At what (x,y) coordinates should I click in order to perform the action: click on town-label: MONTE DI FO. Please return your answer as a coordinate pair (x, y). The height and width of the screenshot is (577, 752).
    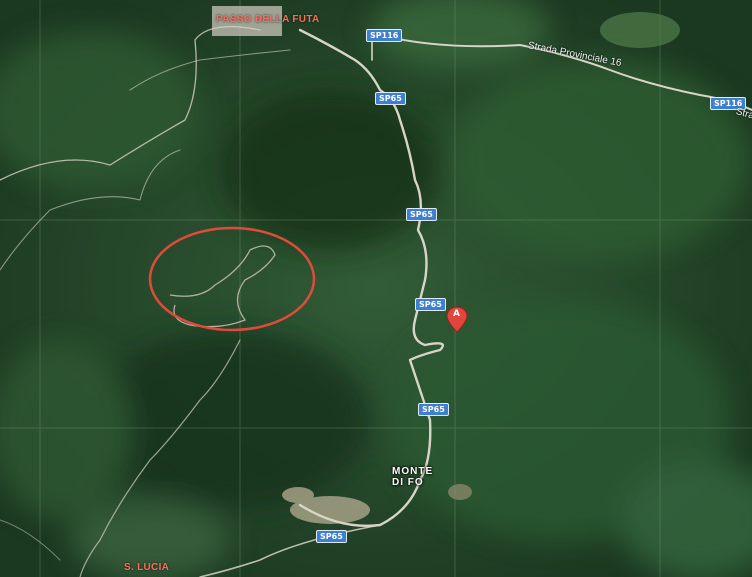
    Looking at the image, I should click on (412, 477).